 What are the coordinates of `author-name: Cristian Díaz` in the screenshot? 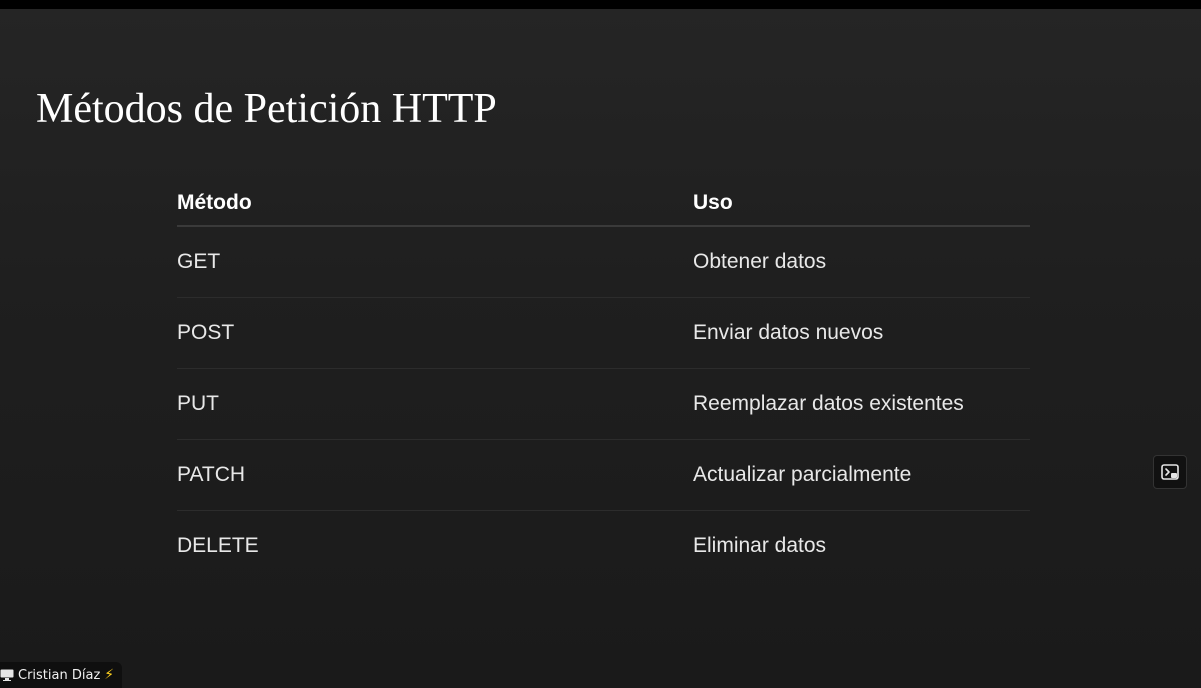 It's located at (59, 675).